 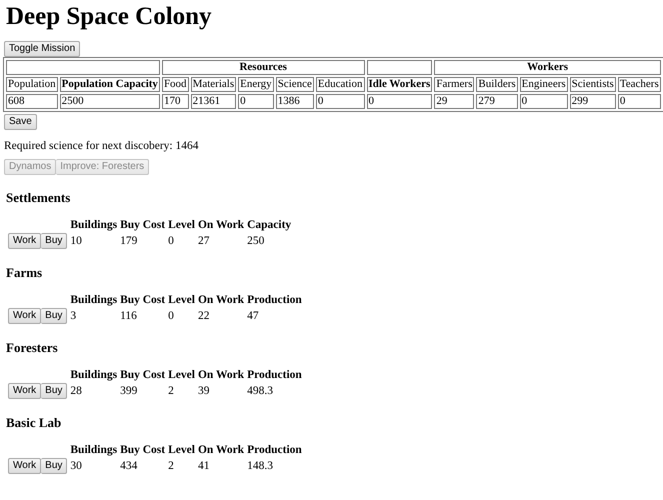 What do you see at coordinates (109, 17) in the screenshot?
I see `page-title: Deep Space Colony` at bounding box center [109, 17].